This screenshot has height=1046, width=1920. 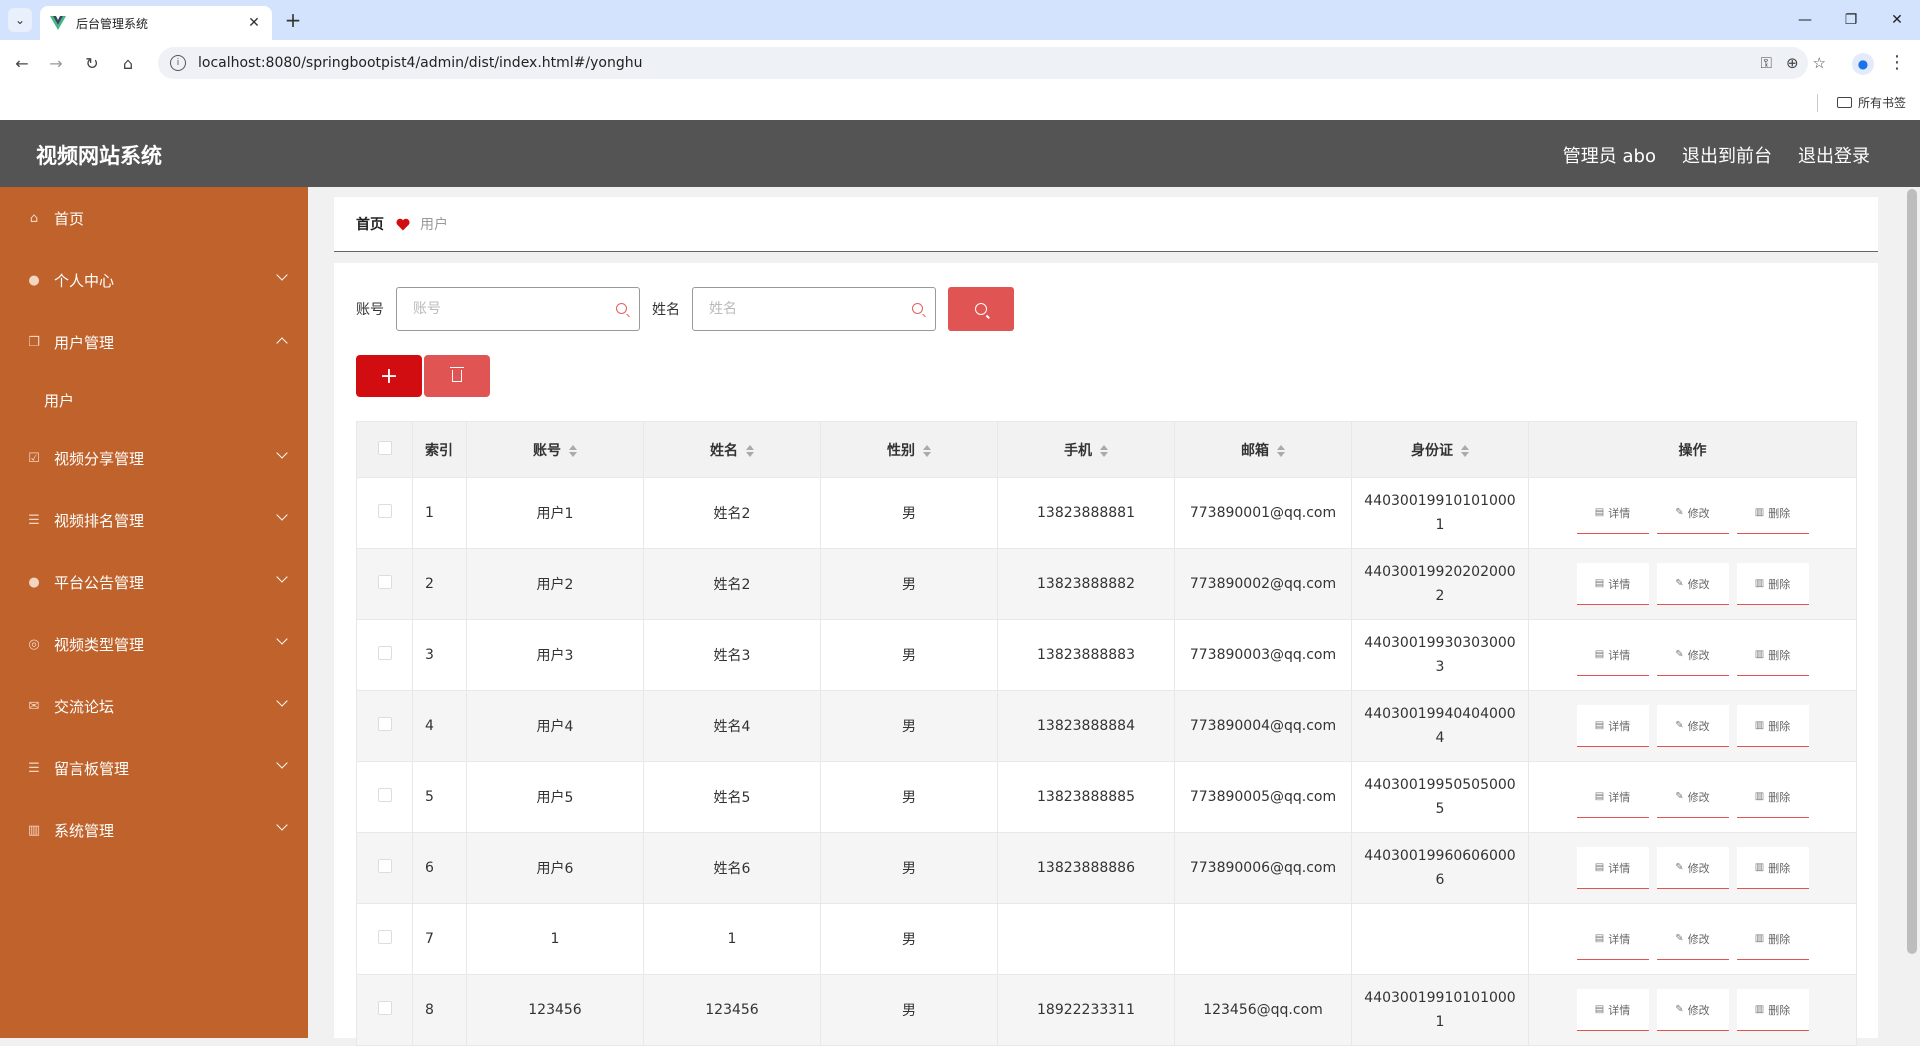 I want to click on sidebar-item-forum: ✉ 交流论坛, so click(x=154, y=706).